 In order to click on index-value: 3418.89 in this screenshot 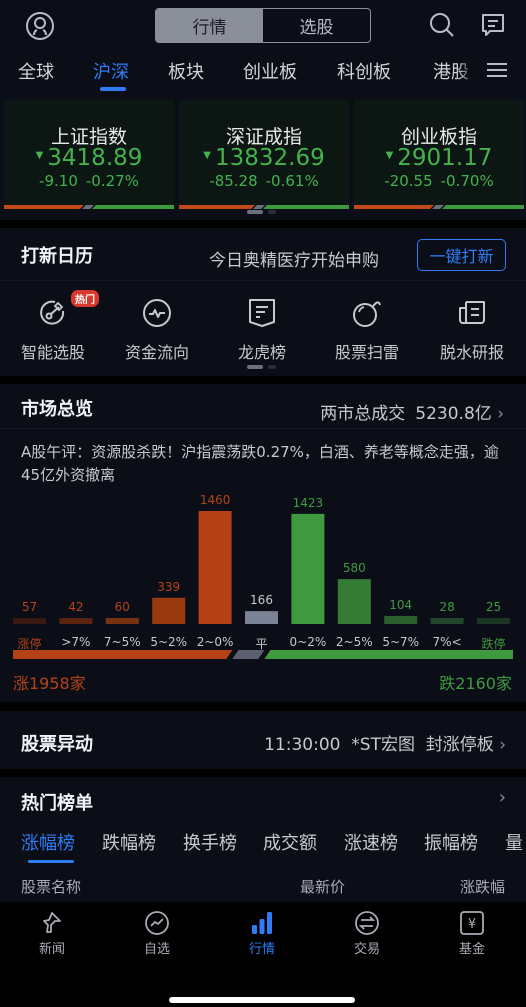, I will do `click(95, 158)`.